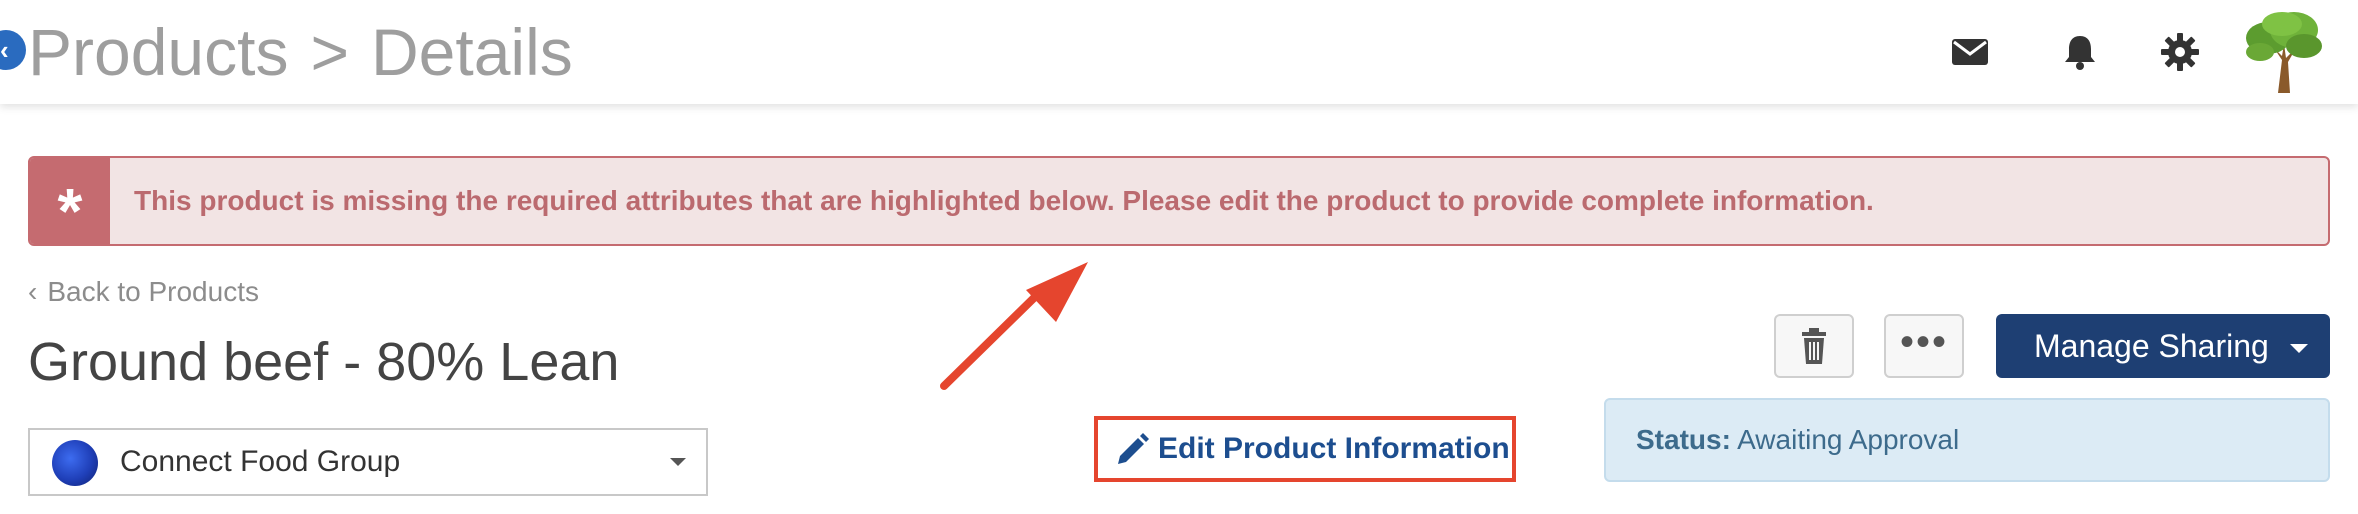  I want to click on avatar, so click(2283, 53).